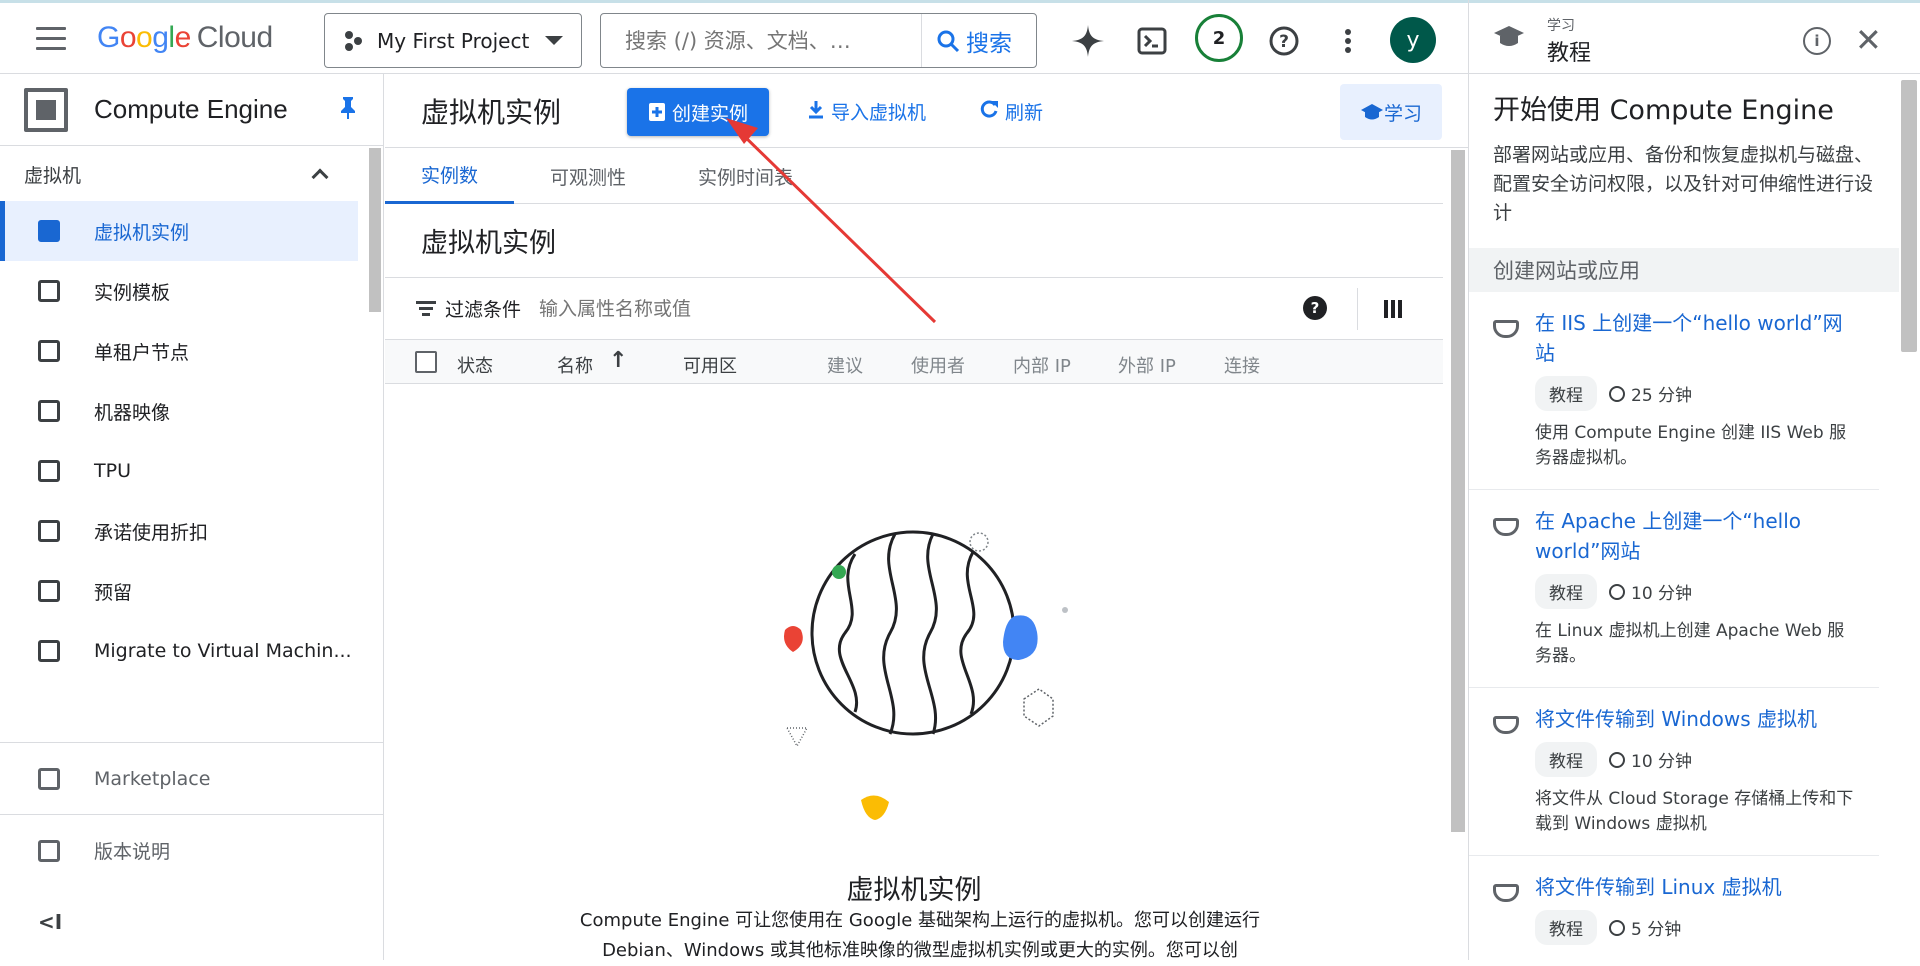 The width and height of the screenshot is (1920, 966). Describe the element at coordinates (1684, 270) in the screenshot. I see `panel-group-heading: 创建网站或应用` at that location.